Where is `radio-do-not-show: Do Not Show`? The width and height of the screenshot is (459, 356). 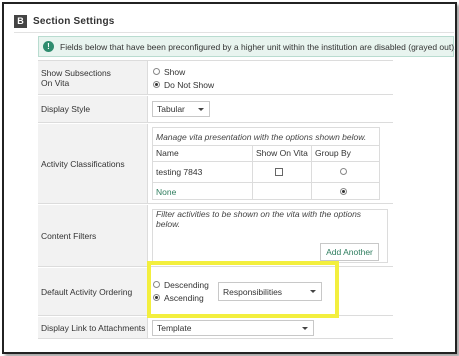
radio-do-not-show: Do Not Show is located at coordinates (273, 84).